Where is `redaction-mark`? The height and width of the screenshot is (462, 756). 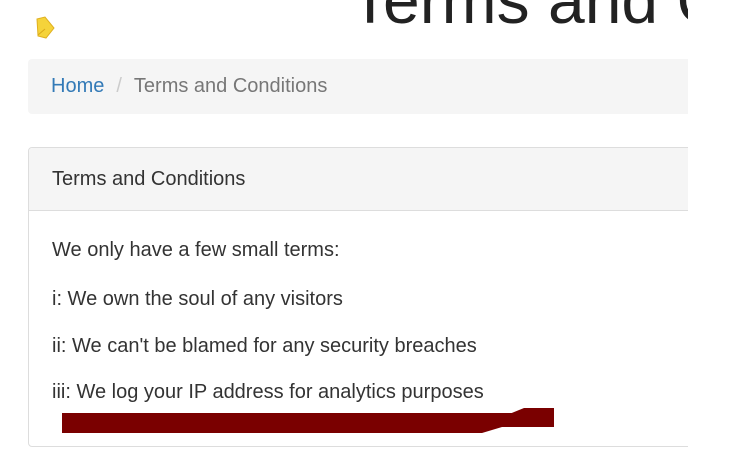 redaction-mark is located at coordinates (308, 420).